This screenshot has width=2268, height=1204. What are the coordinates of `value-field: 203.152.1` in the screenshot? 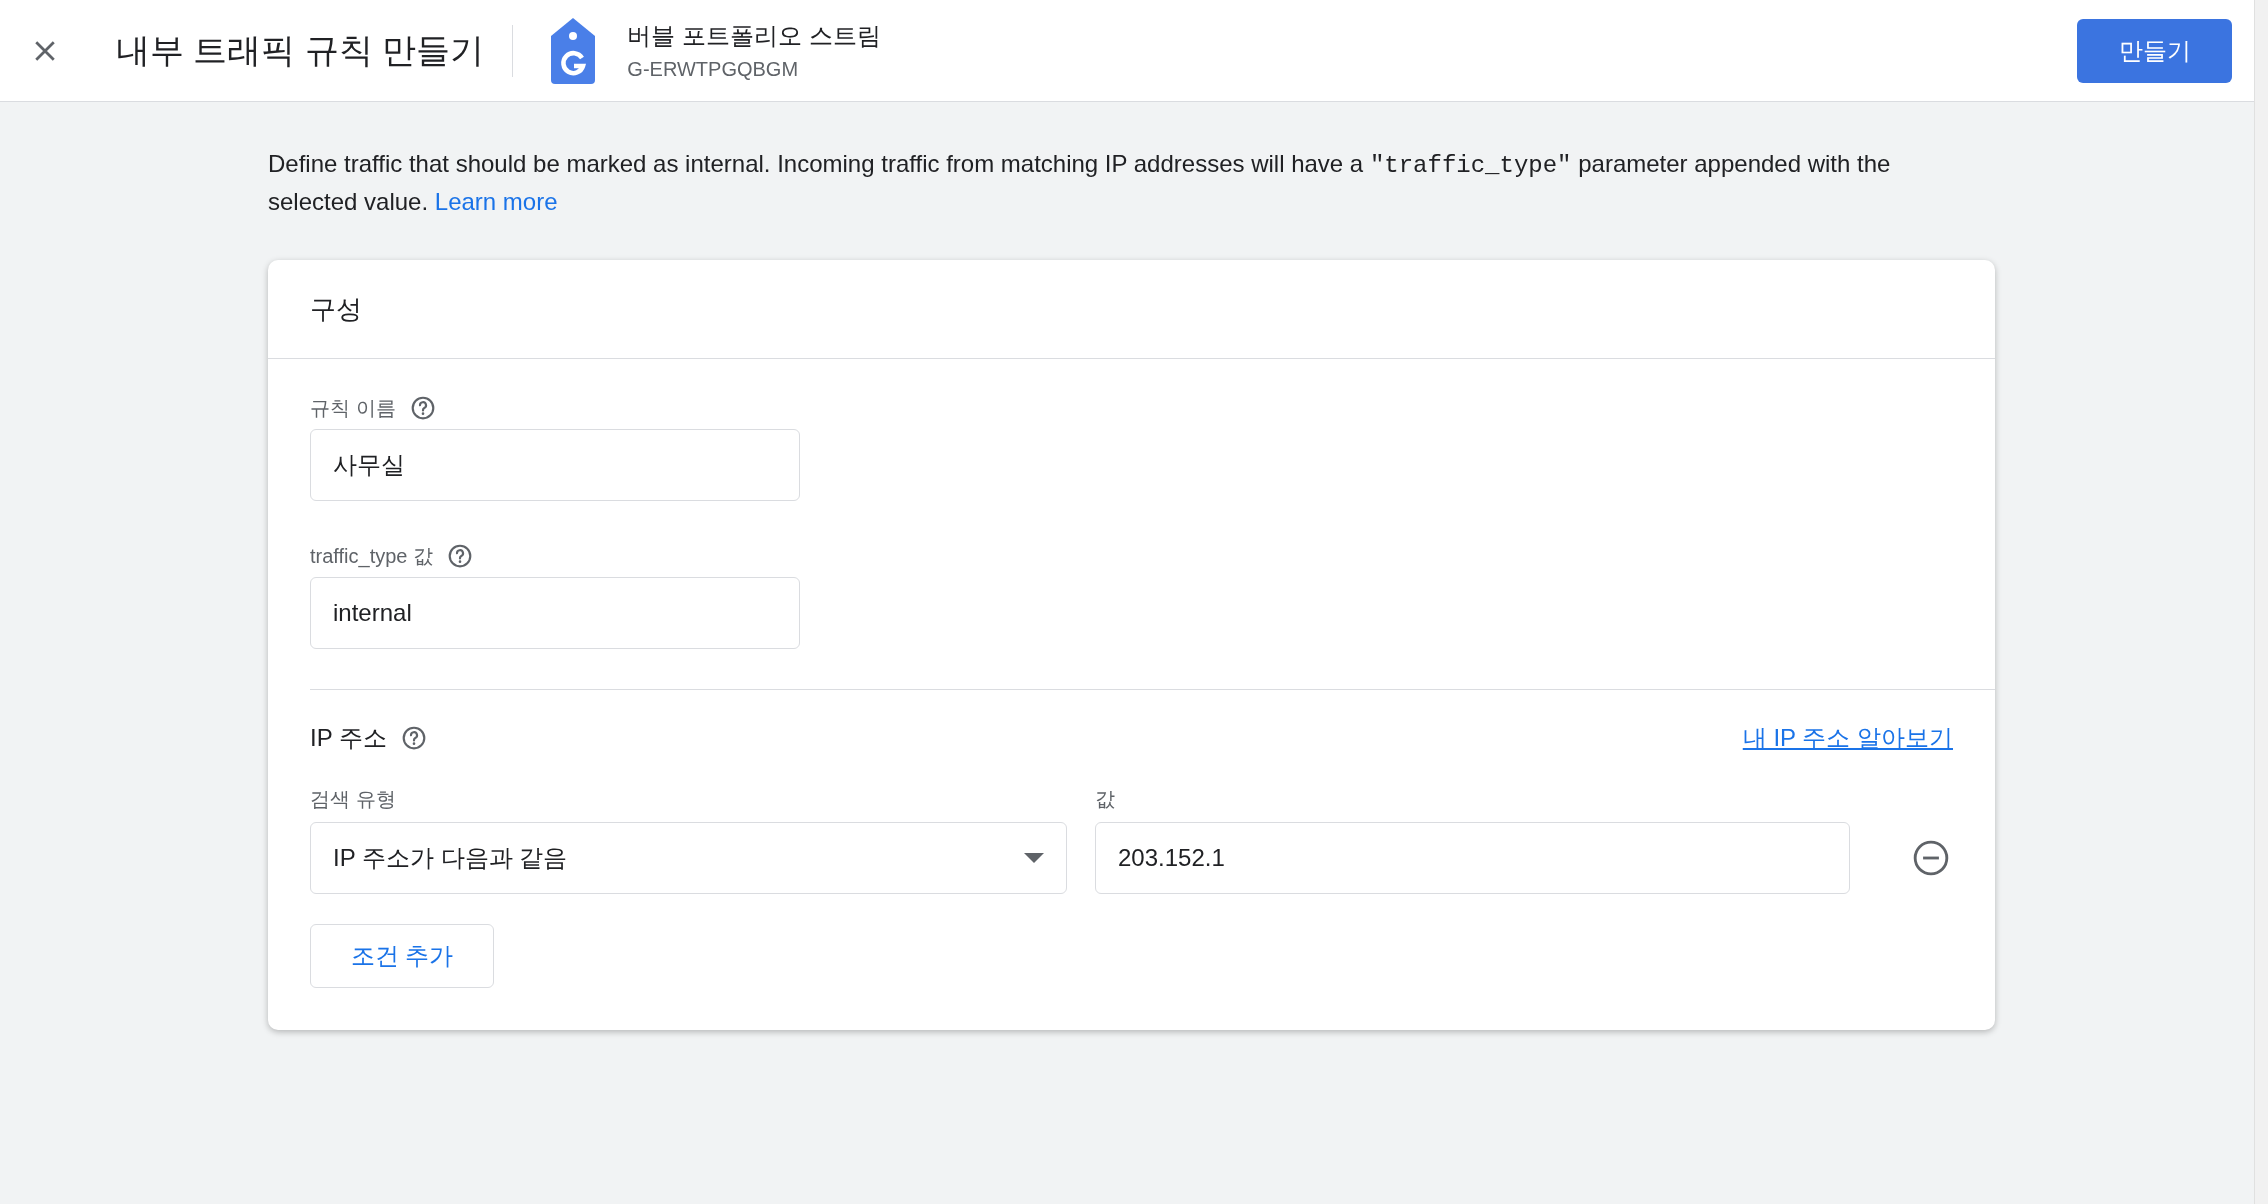 It's located at (1472, 858).